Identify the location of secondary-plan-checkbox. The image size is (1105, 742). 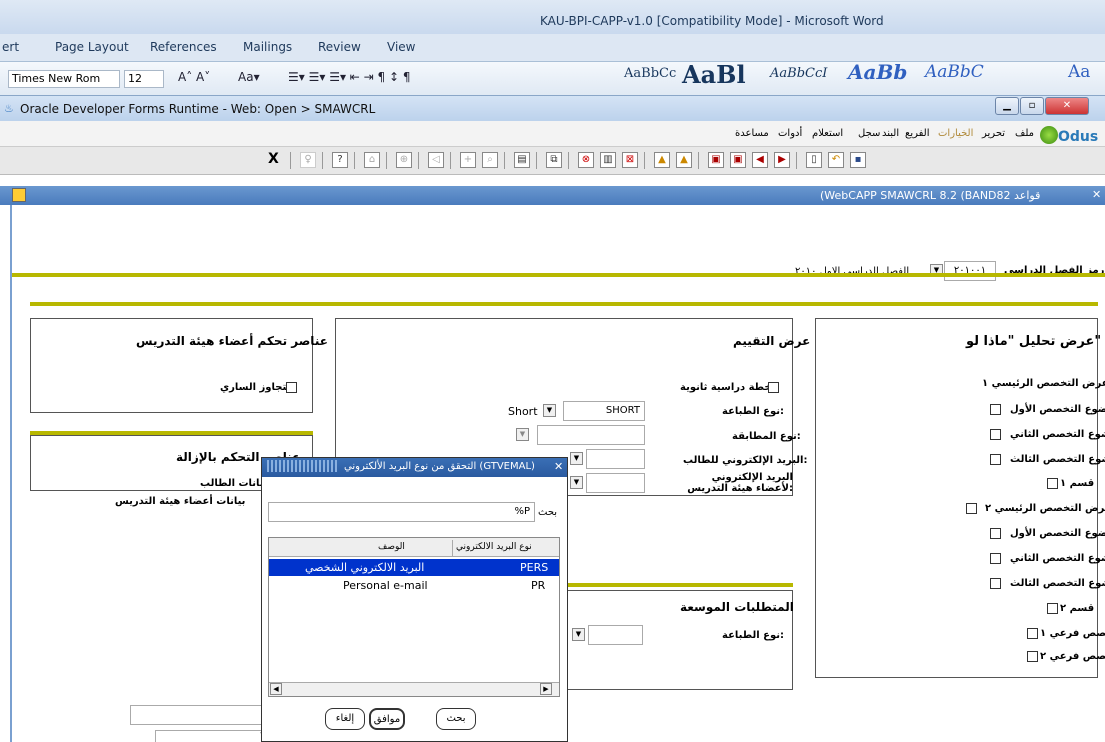
(773, 387).